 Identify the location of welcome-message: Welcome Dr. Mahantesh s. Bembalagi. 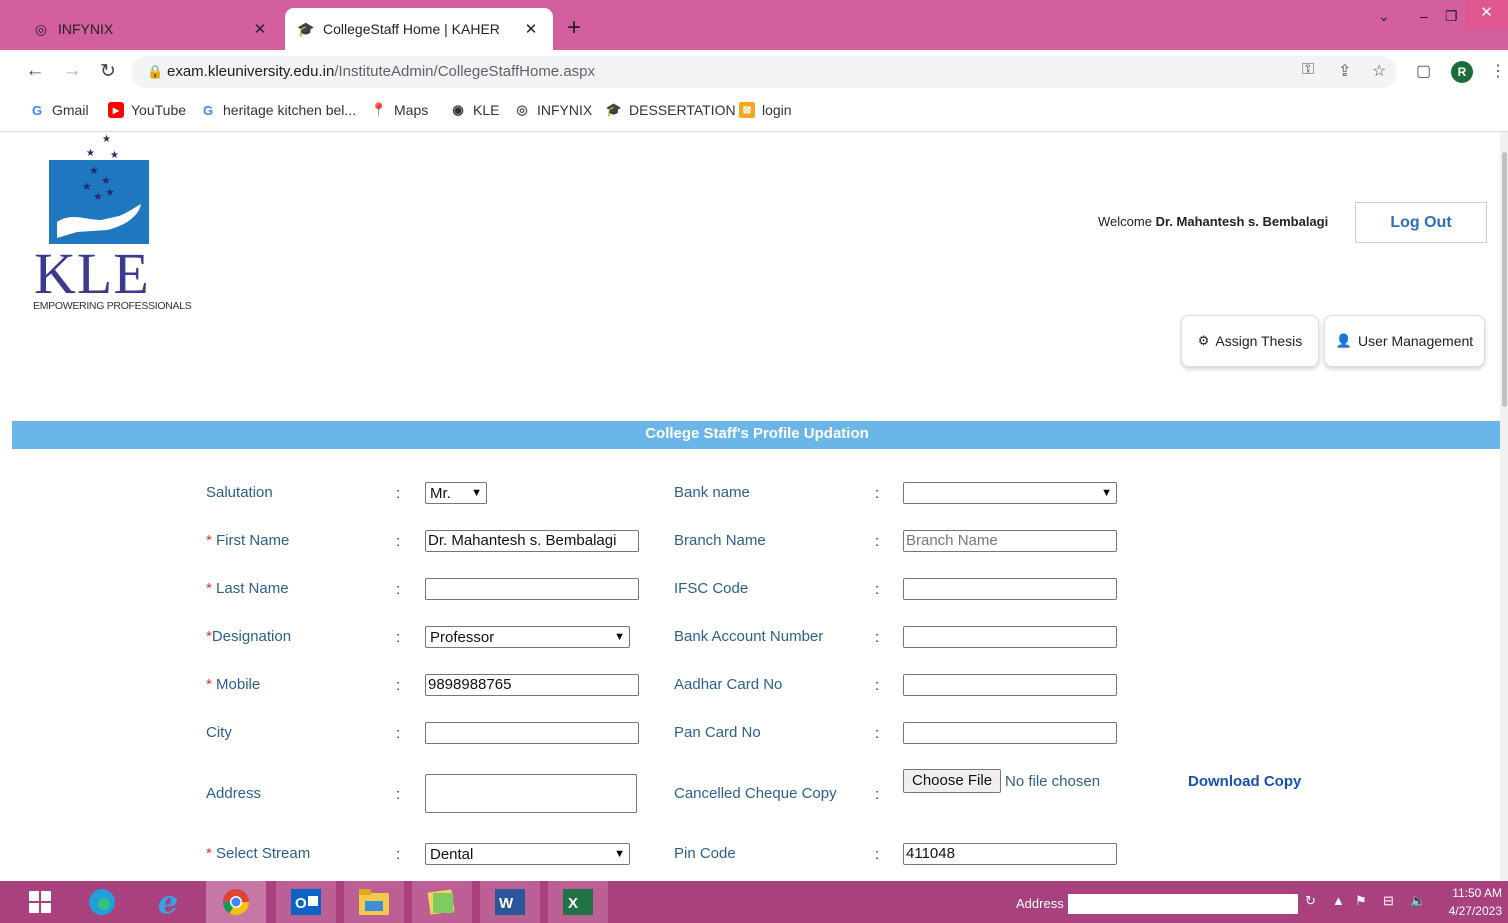
(1213, 221).